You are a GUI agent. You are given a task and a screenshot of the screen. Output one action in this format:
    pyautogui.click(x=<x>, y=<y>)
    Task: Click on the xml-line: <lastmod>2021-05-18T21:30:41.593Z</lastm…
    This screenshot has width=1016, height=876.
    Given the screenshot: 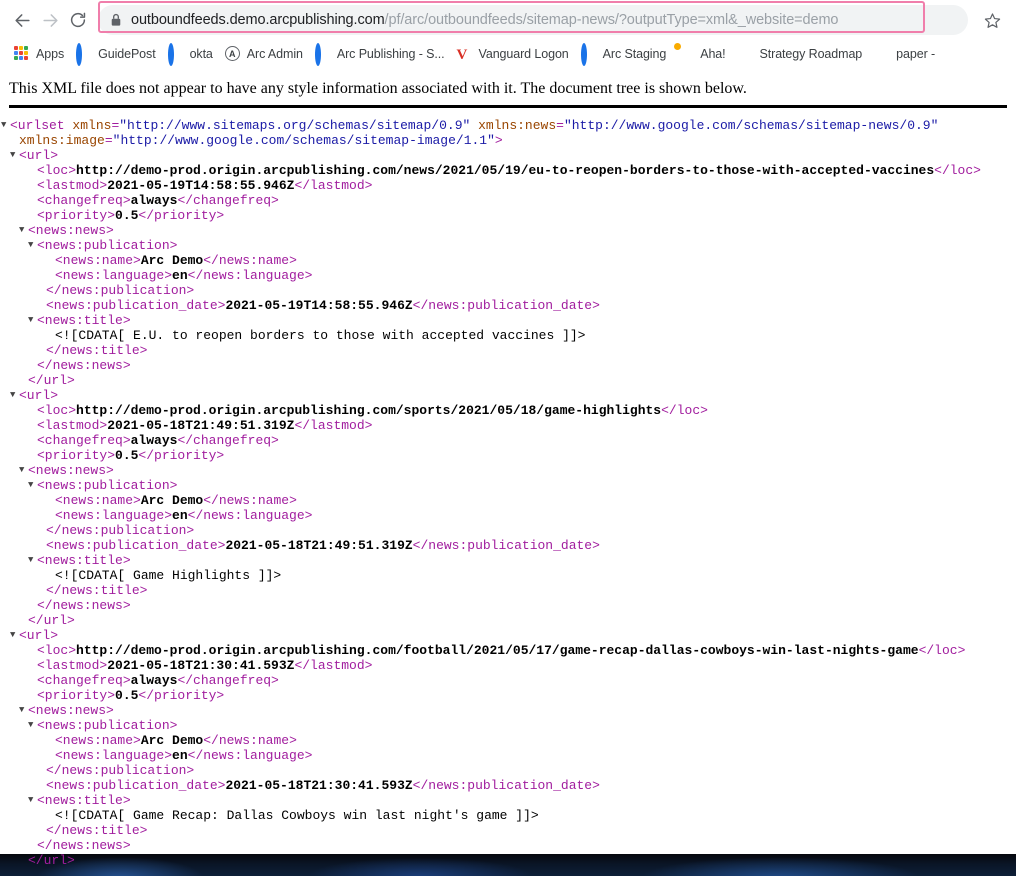 What is the action you would take?
    pyautogui.click(x=508, y=665)
    